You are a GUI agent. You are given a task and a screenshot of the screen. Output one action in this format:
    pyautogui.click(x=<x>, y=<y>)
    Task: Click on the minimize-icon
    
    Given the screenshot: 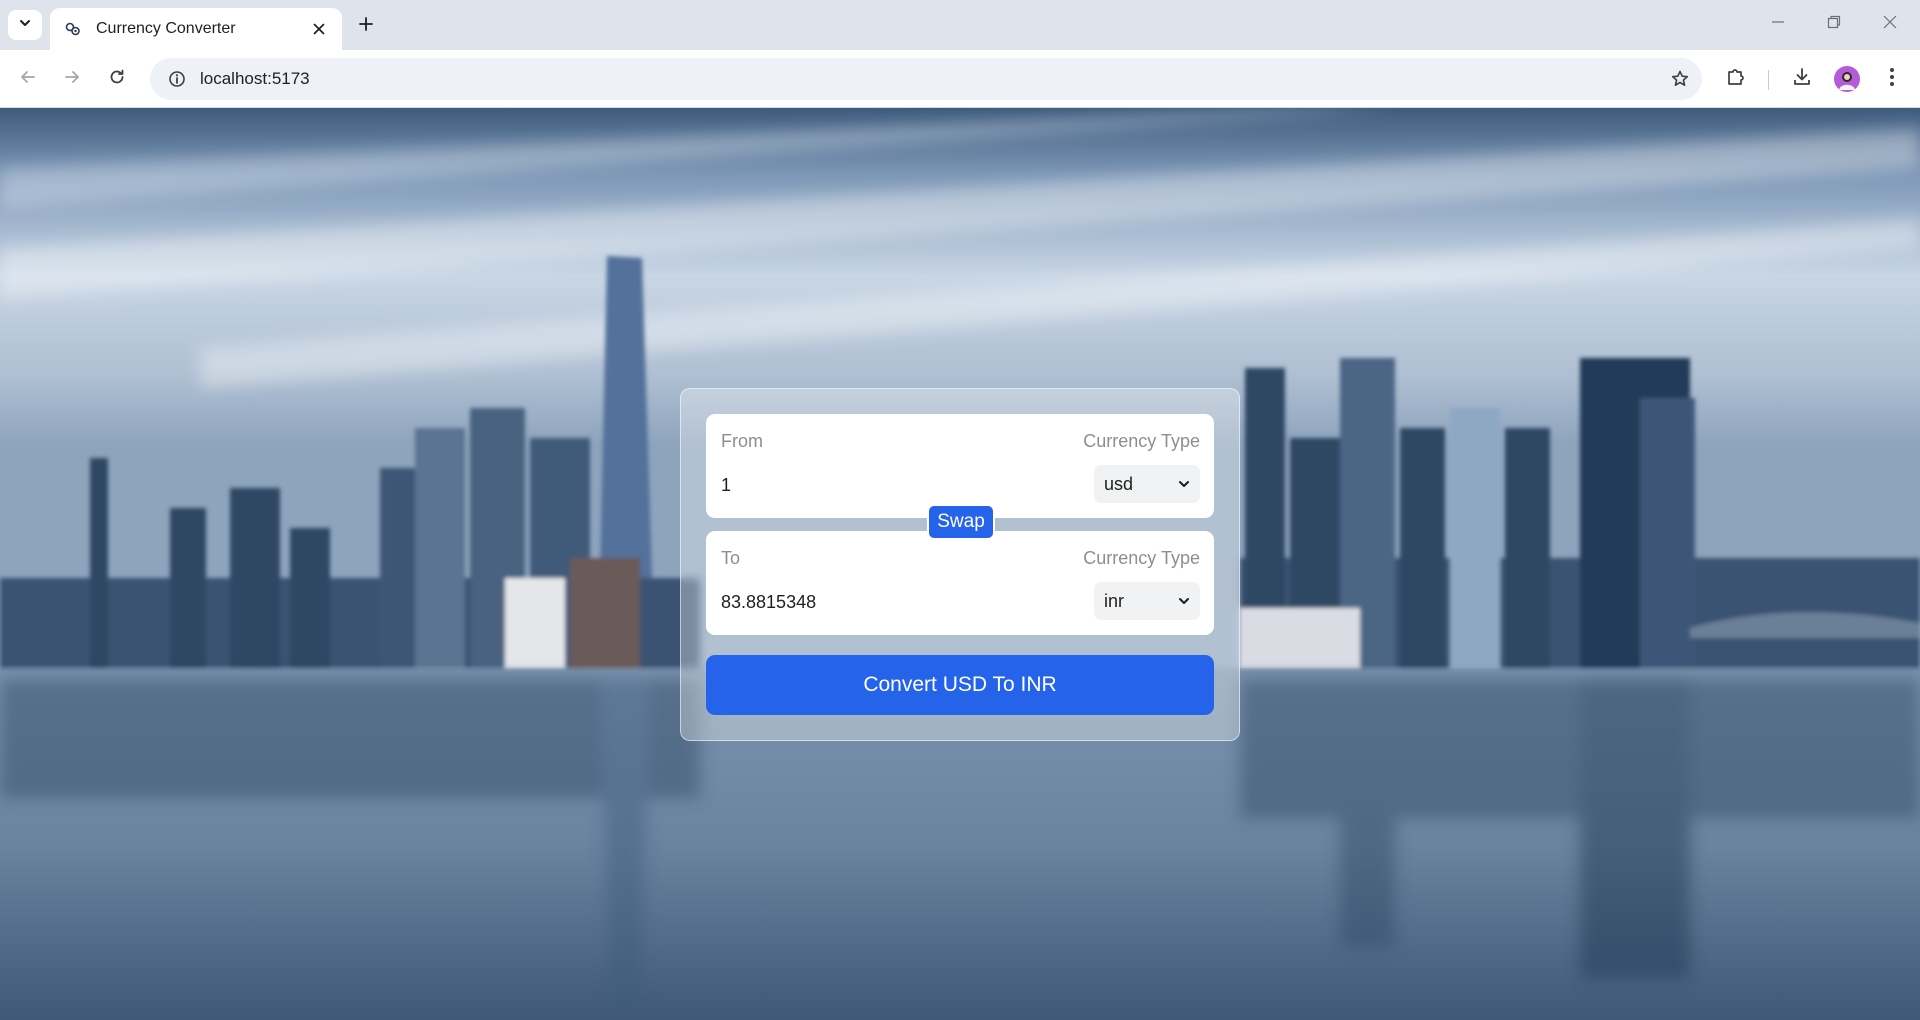 What is the action you would take?
    pyautogui.click(x=1778, y=24)
    